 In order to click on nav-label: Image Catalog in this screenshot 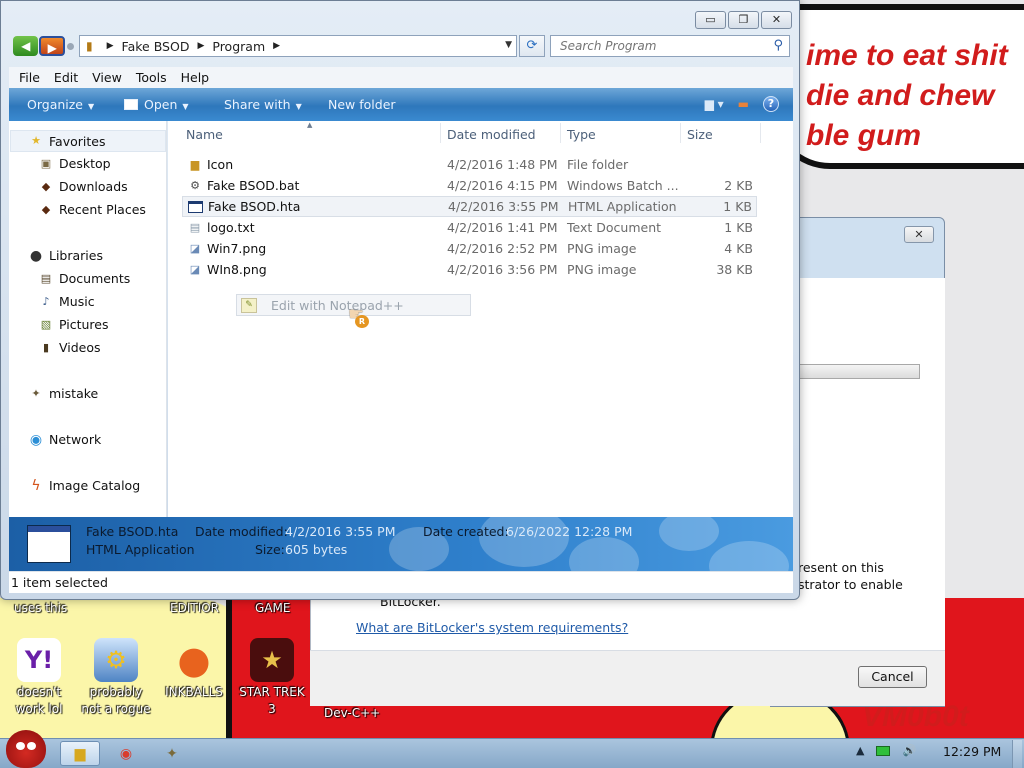, I will do `click(95, 485)`.